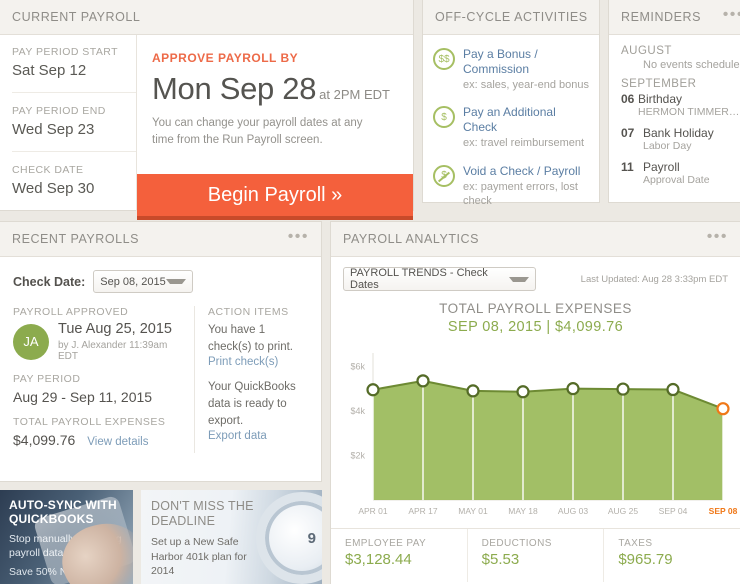 The height and width of the screenshot is (584, 740). I want to click on pay-bonus-link: Pay a Bonus / Commission, so click(526, 62).